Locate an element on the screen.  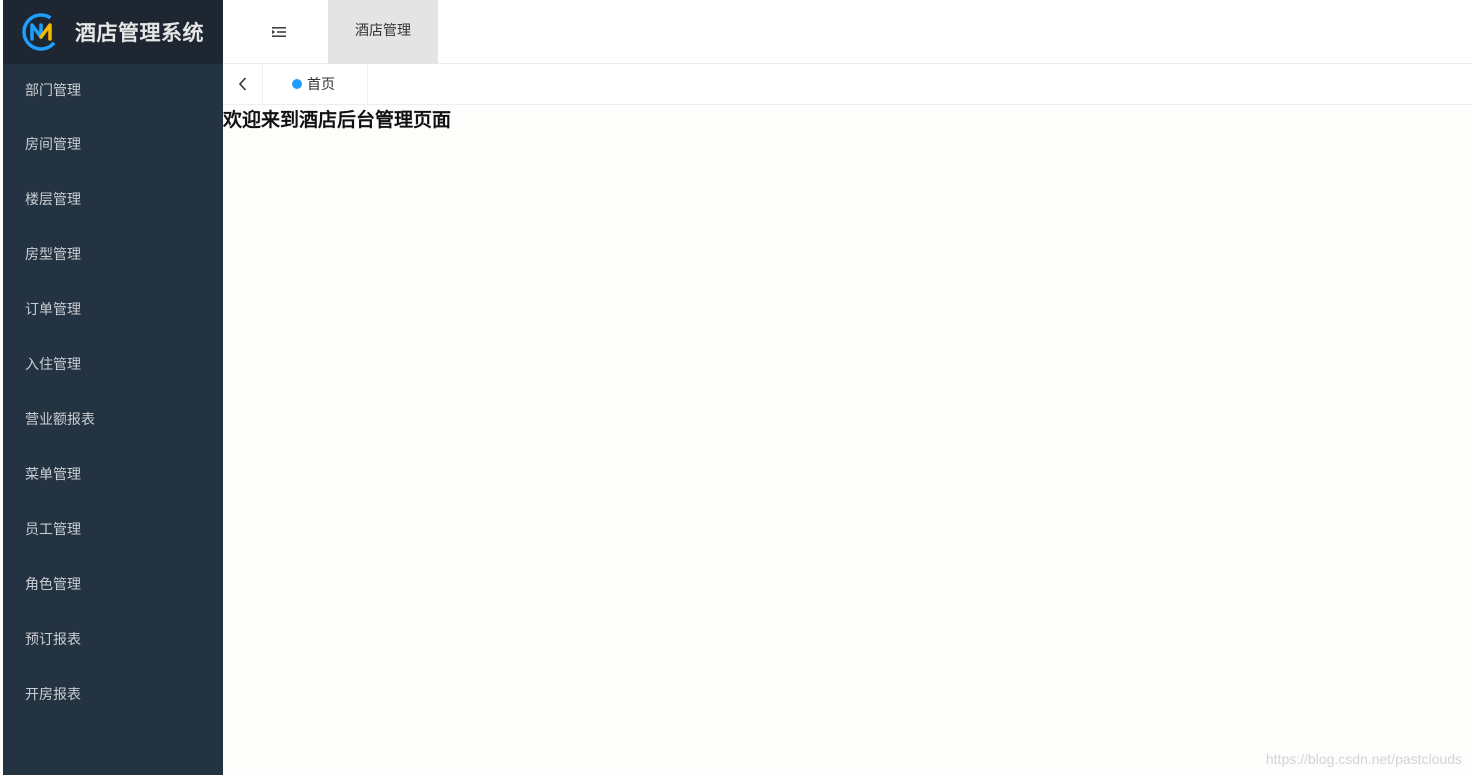
sidebar-item-checkin: 入住管理 is located at coordinates (113, 365).